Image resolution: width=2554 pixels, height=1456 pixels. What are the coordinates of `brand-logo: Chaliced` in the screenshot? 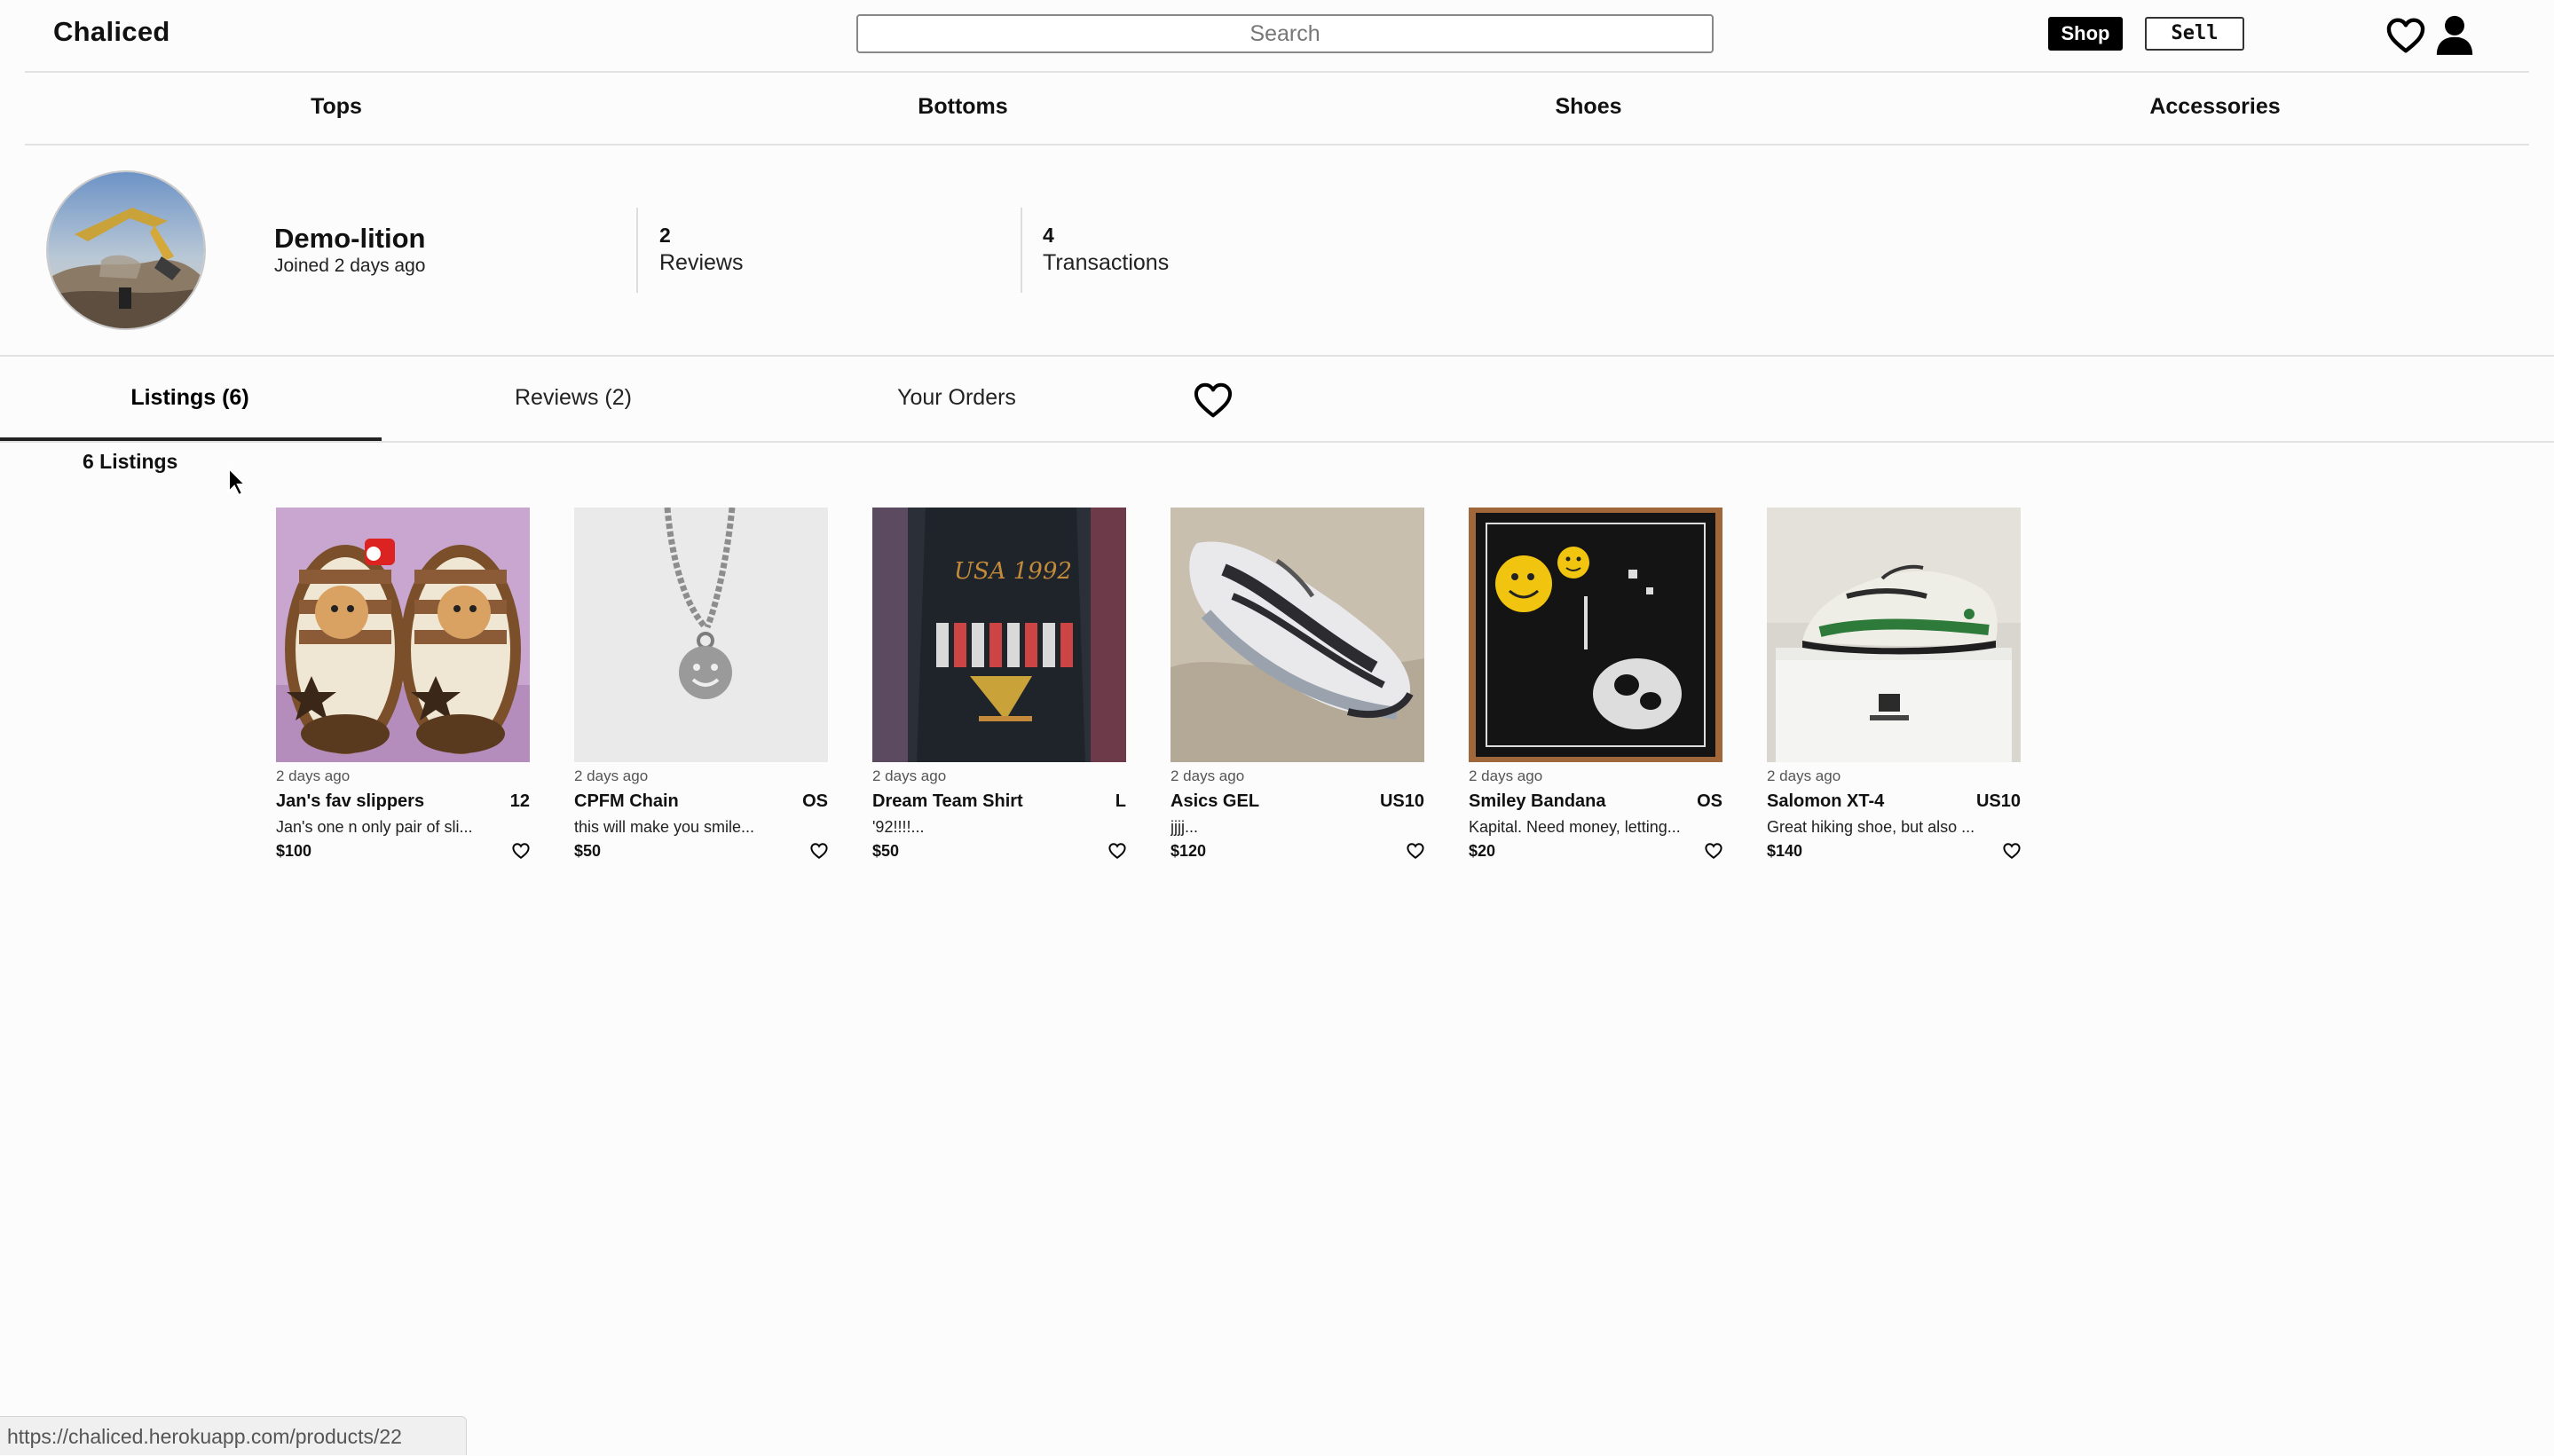 It's located at (111, 32).